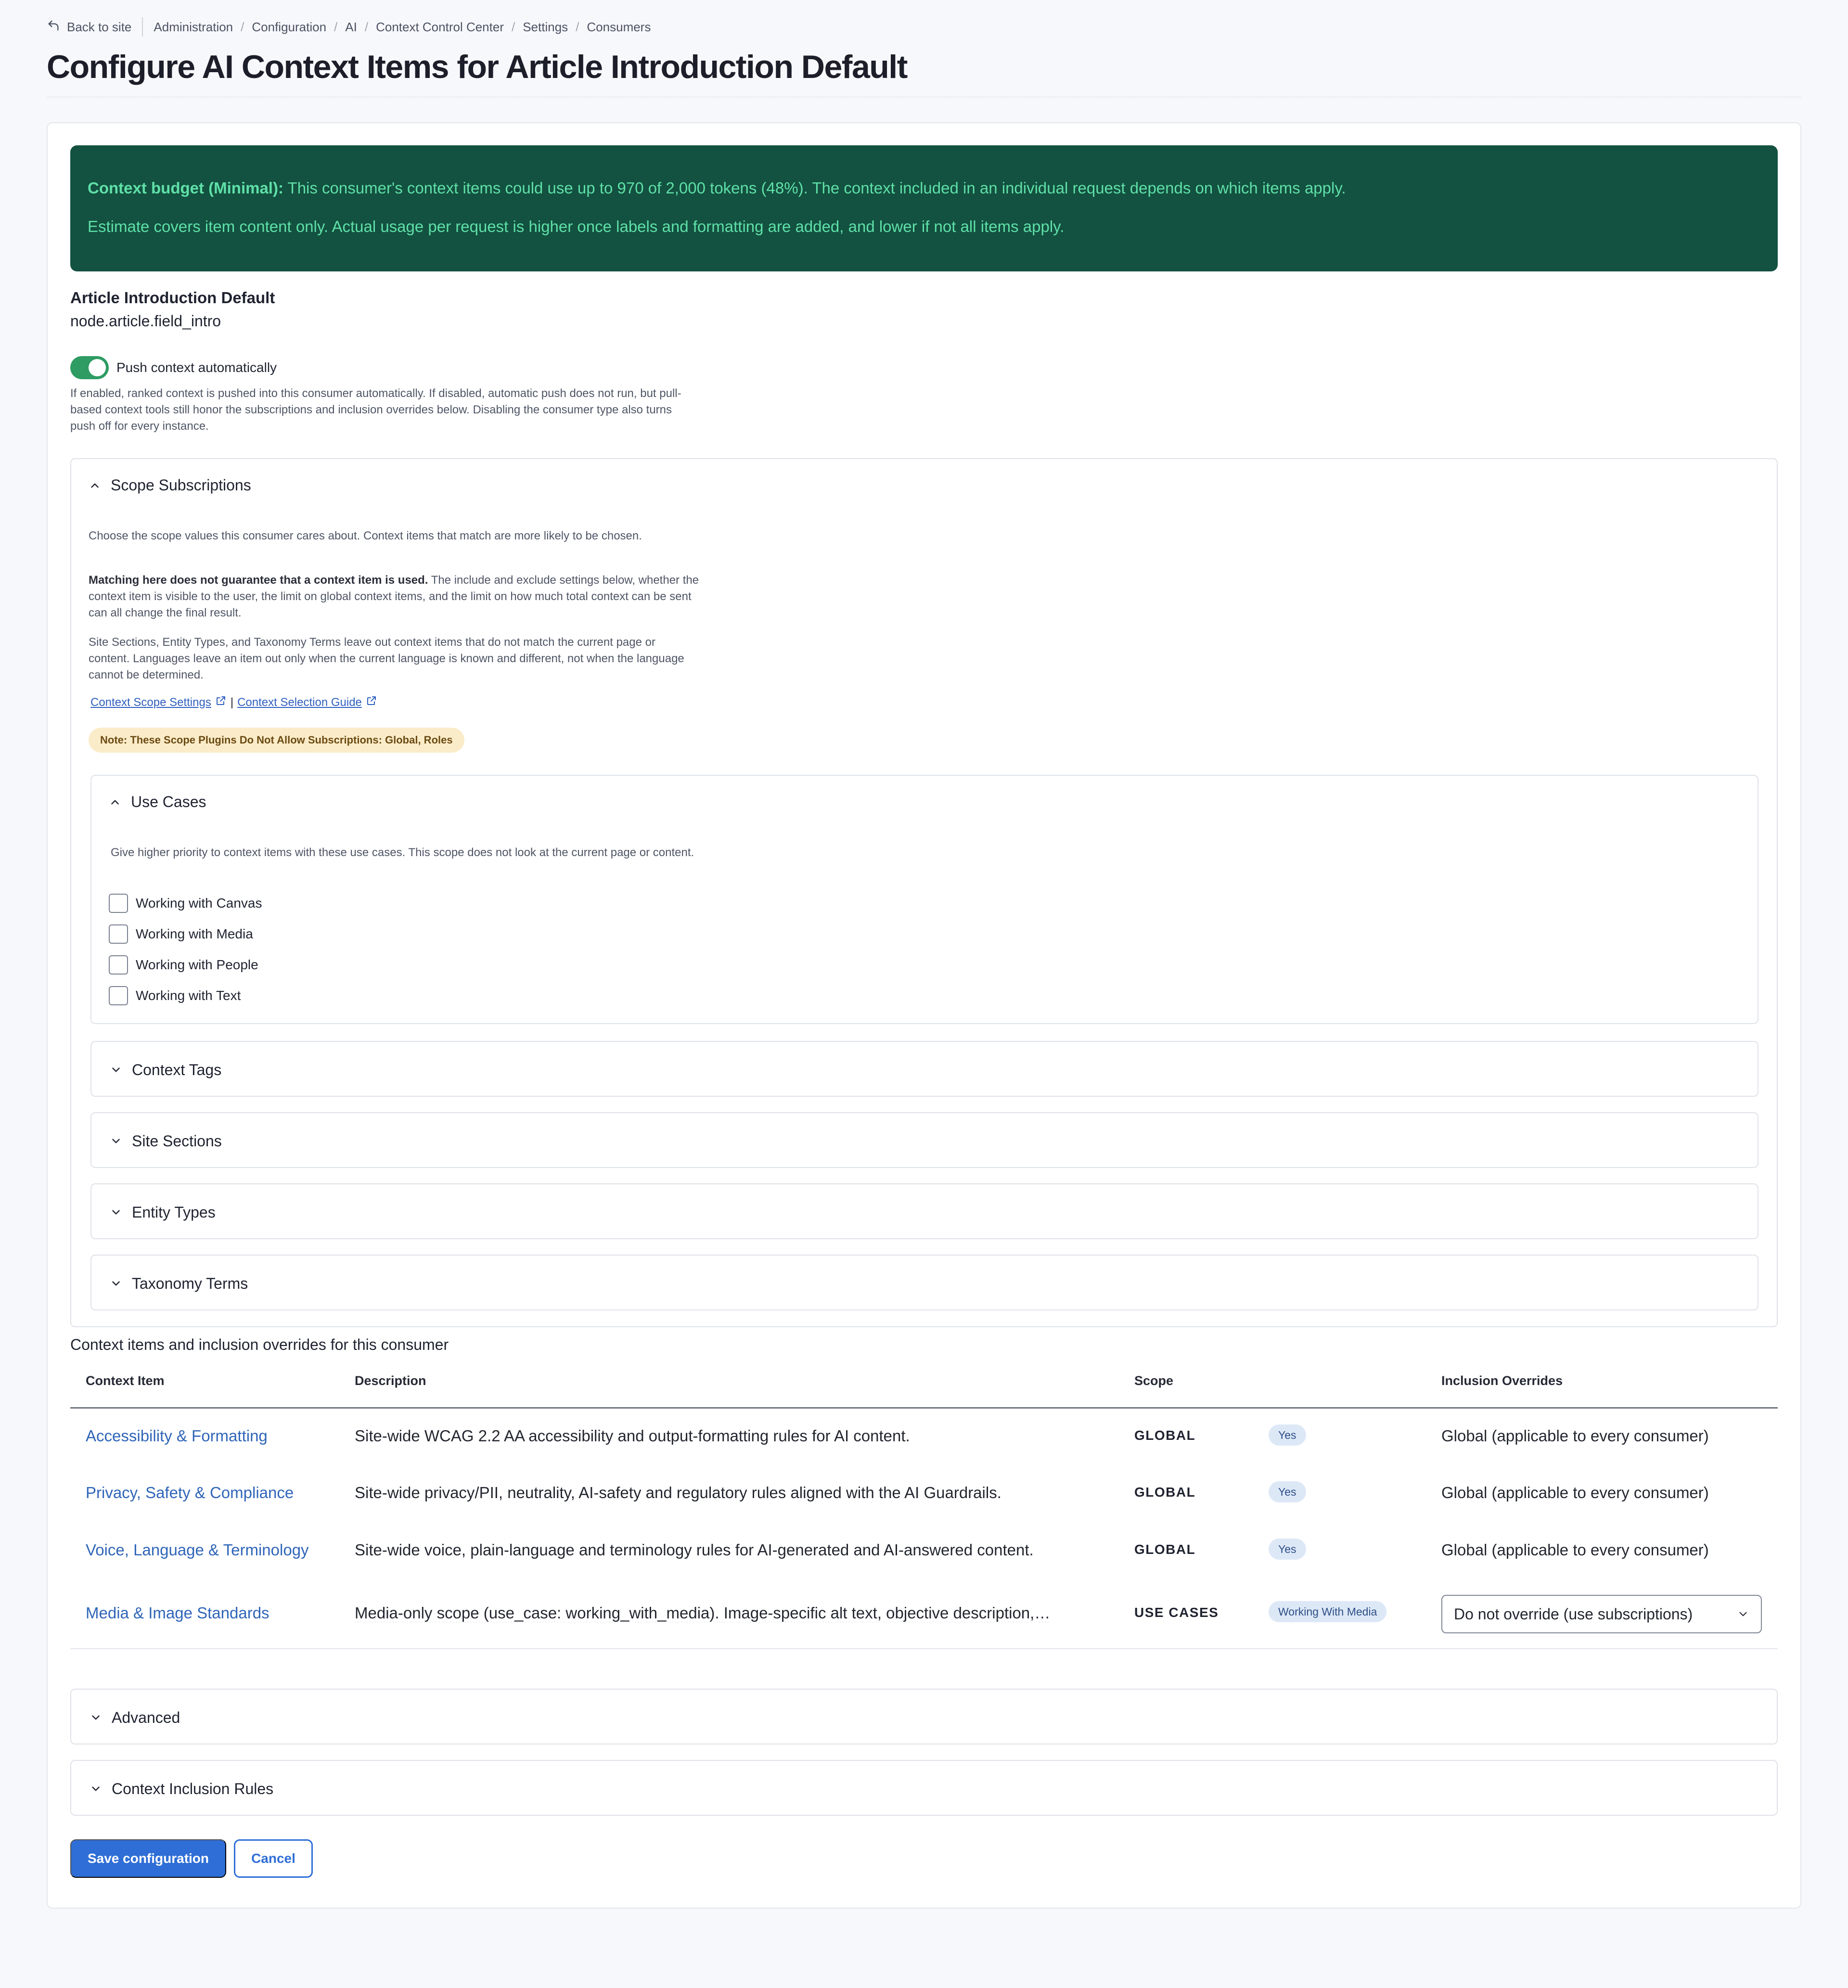 The image size is (1848, 1988). I want to click on breadcrumb-settings: Settings, so click(545, 27).